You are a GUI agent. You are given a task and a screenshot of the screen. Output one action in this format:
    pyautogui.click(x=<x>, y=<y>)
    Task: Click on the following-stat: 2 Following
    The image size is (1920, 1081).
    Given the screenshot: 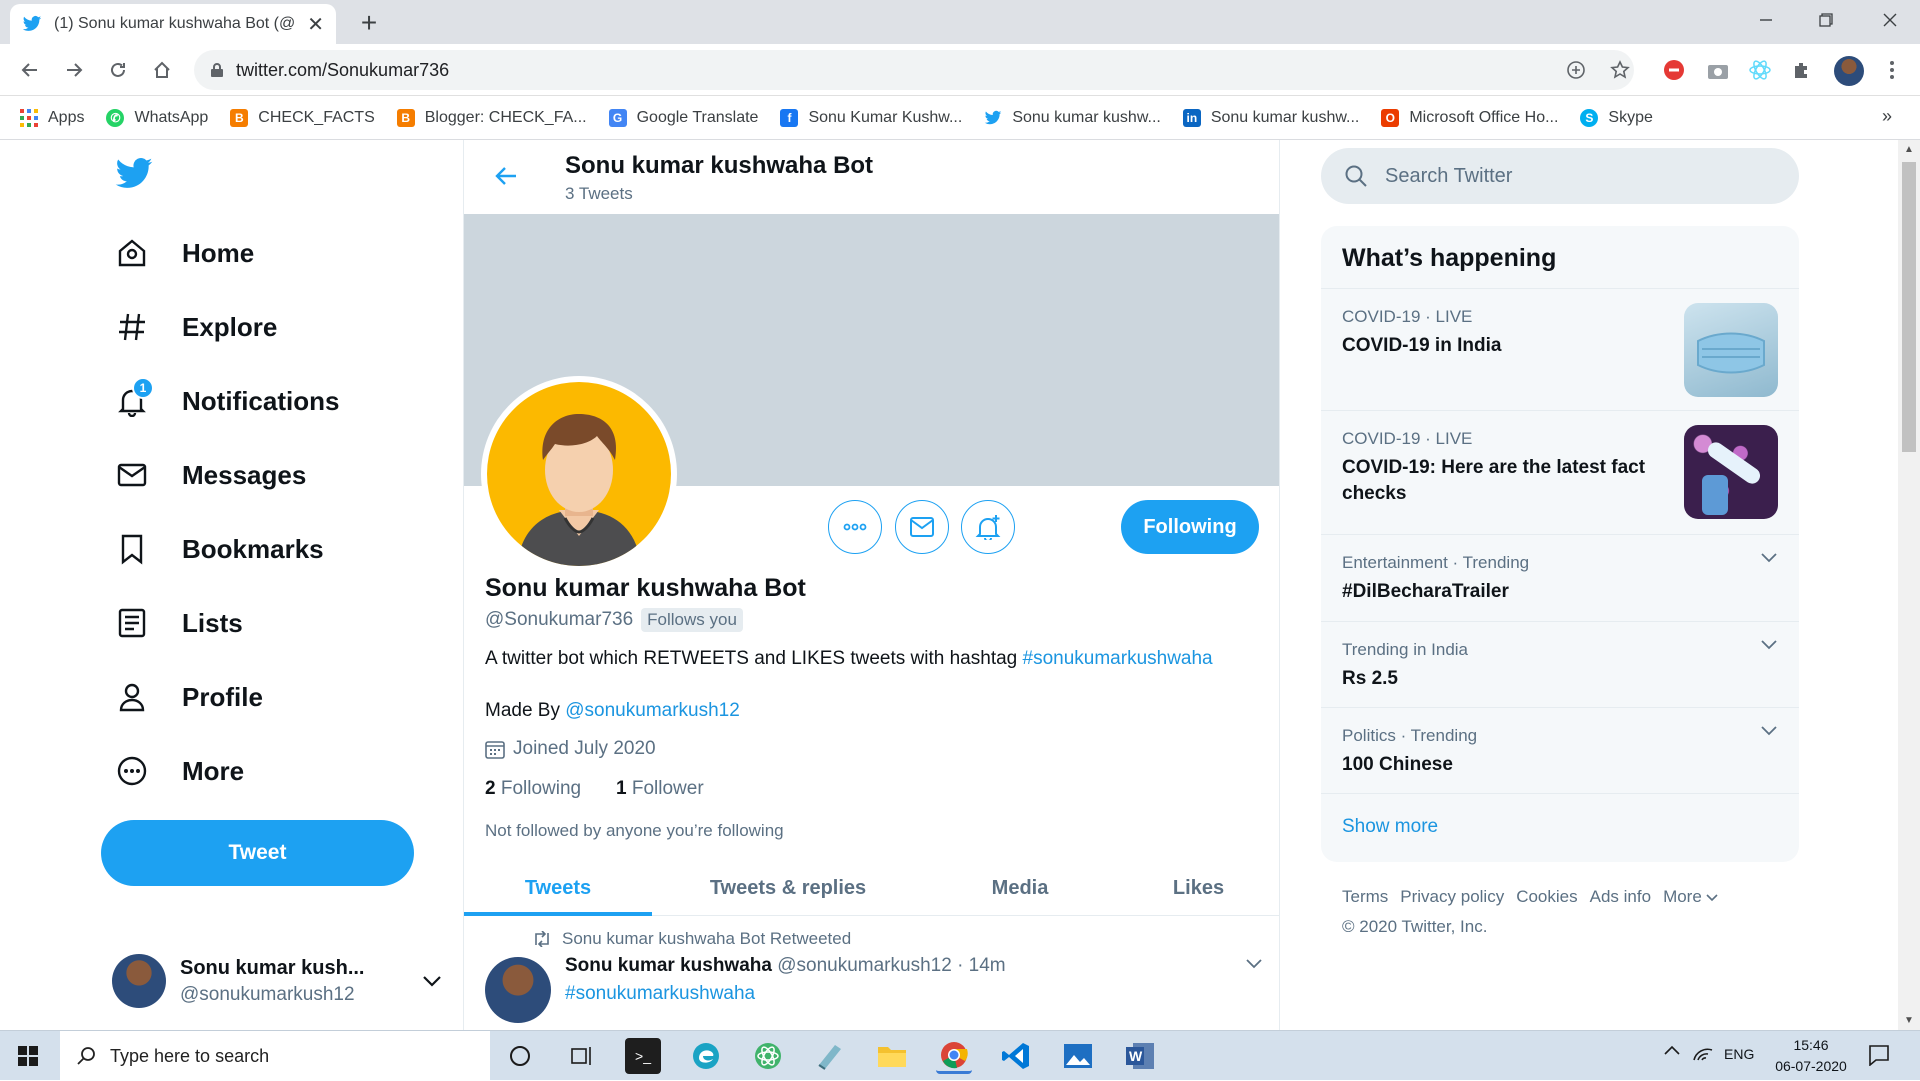 What is the action you would take?
    pyautogui.click(x=533, y=789)
    